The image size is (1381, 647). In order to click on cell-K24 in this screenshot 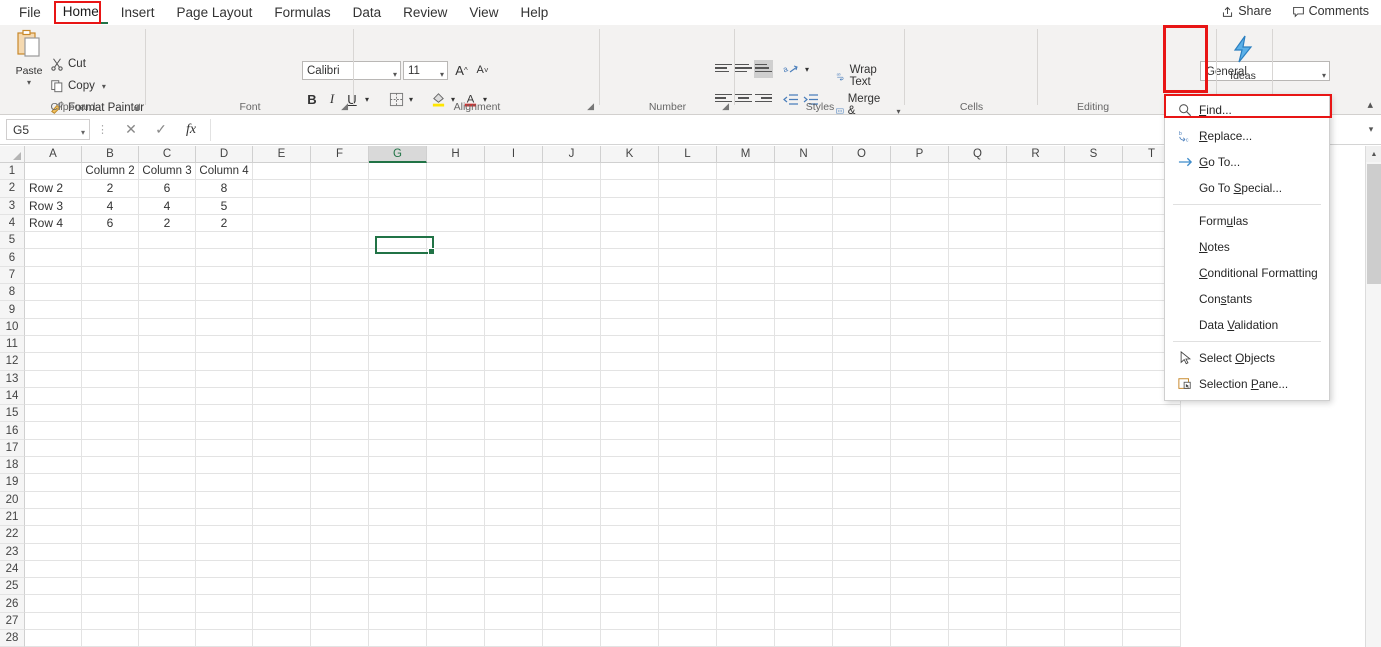, I will do `click(630, 569)`.